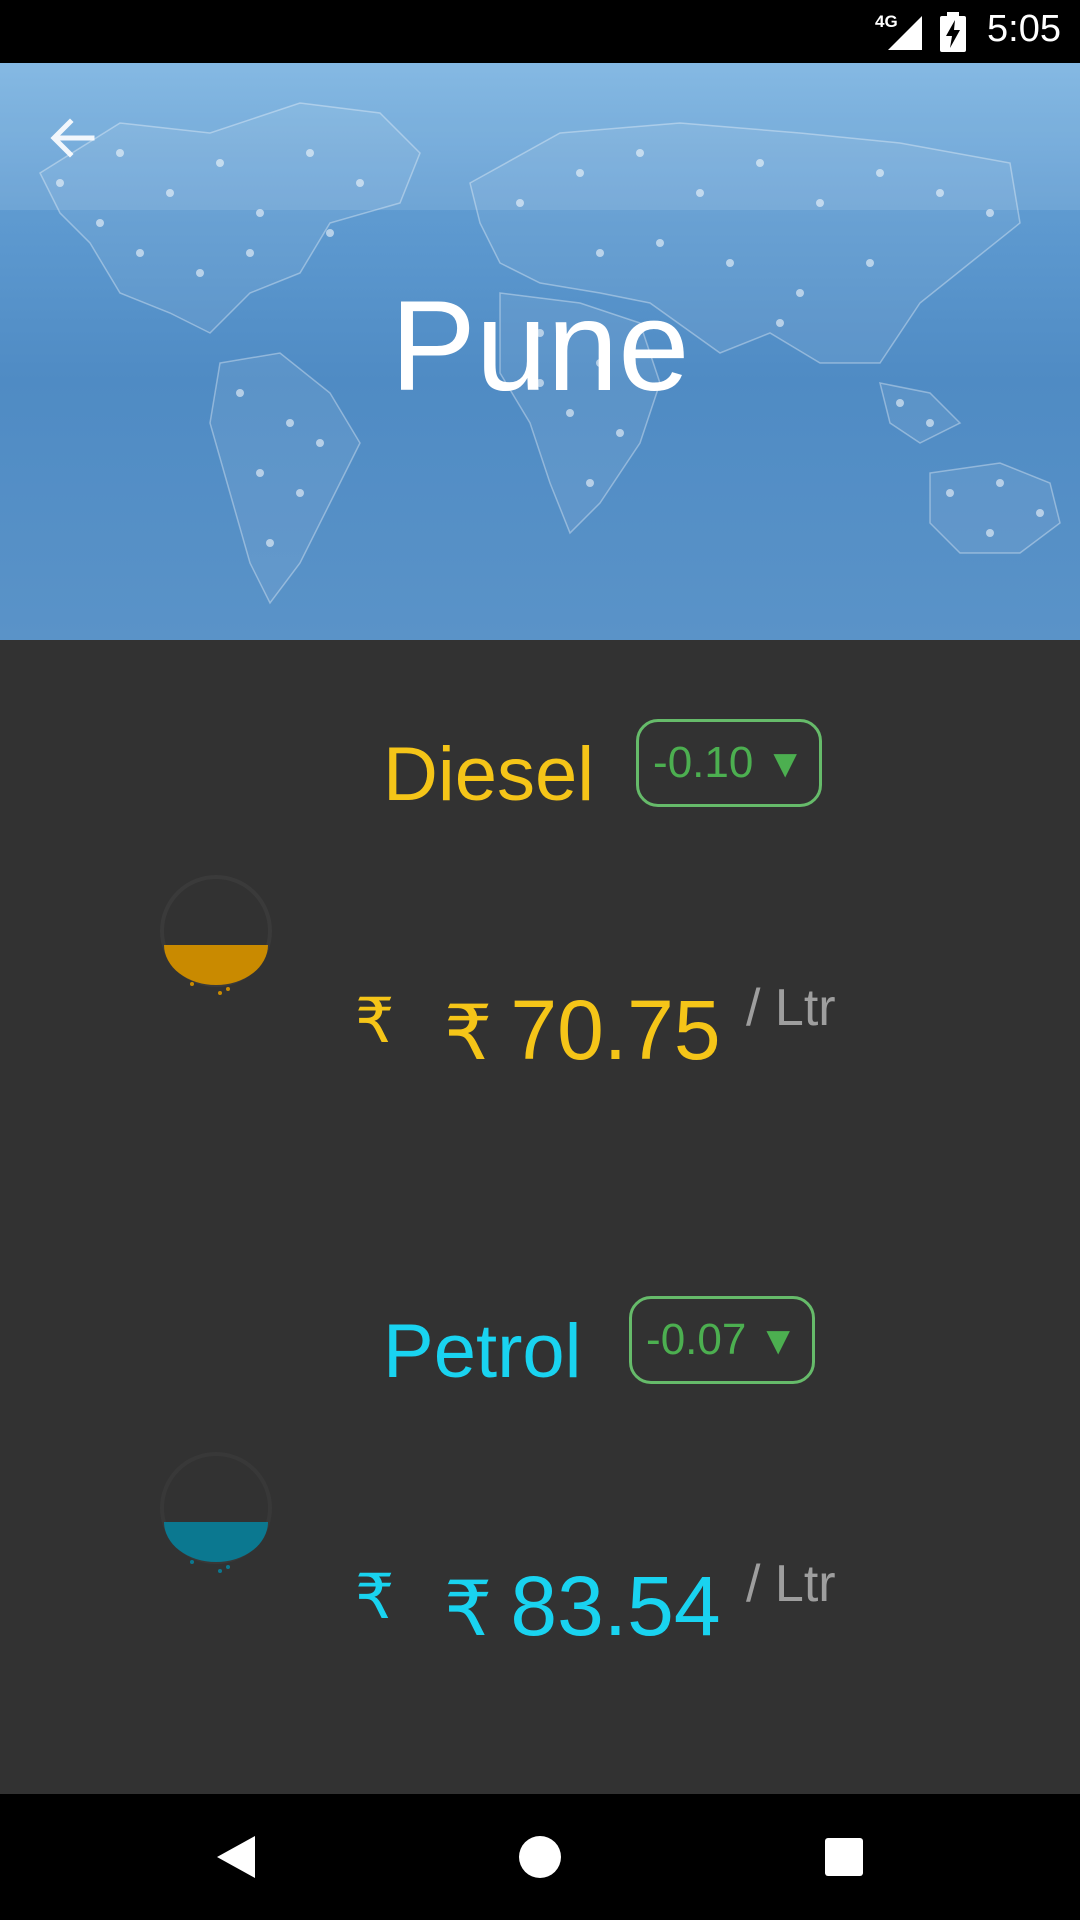  Describe the element at coordinates (791, 1008) in the screenshot. I see `diesel-unit: / Ltr` at that location.